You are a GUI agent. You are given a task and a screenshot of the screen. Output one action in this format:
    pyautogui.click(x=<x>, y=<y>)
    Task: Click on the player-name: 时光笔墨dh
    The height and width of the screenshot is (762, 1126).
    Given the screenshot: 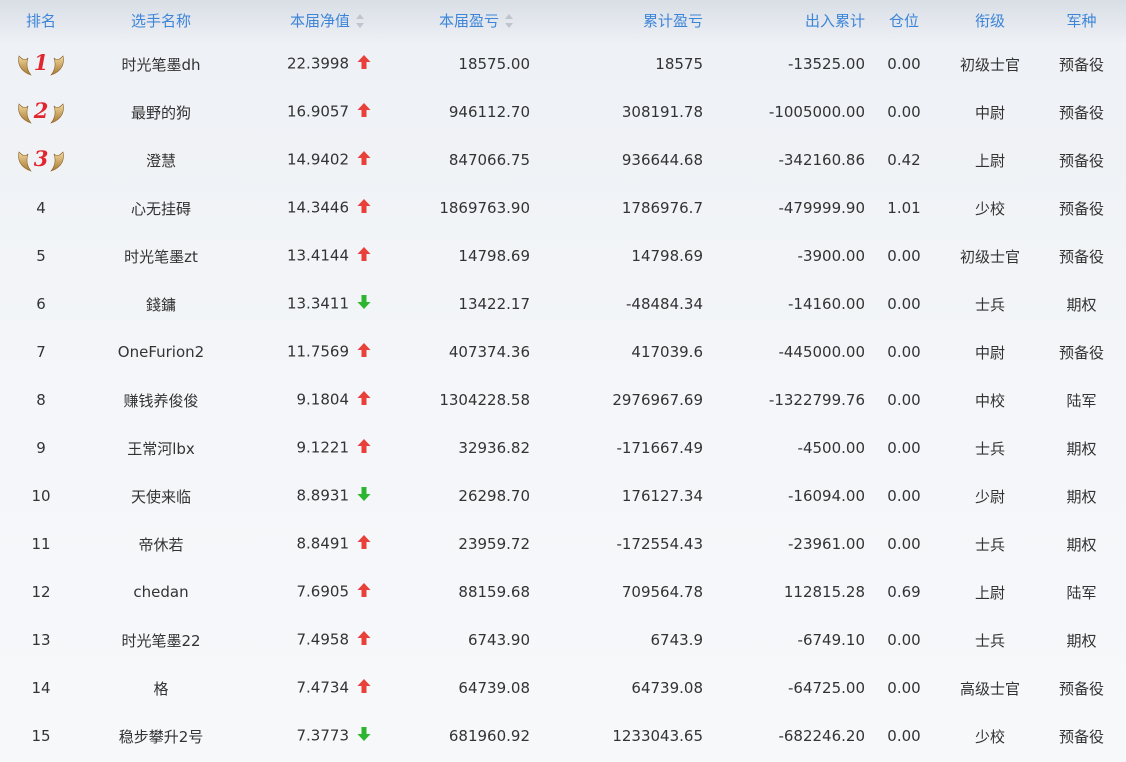 What is the action you would take?
    pyautogui.click(x=160, y=65)
    